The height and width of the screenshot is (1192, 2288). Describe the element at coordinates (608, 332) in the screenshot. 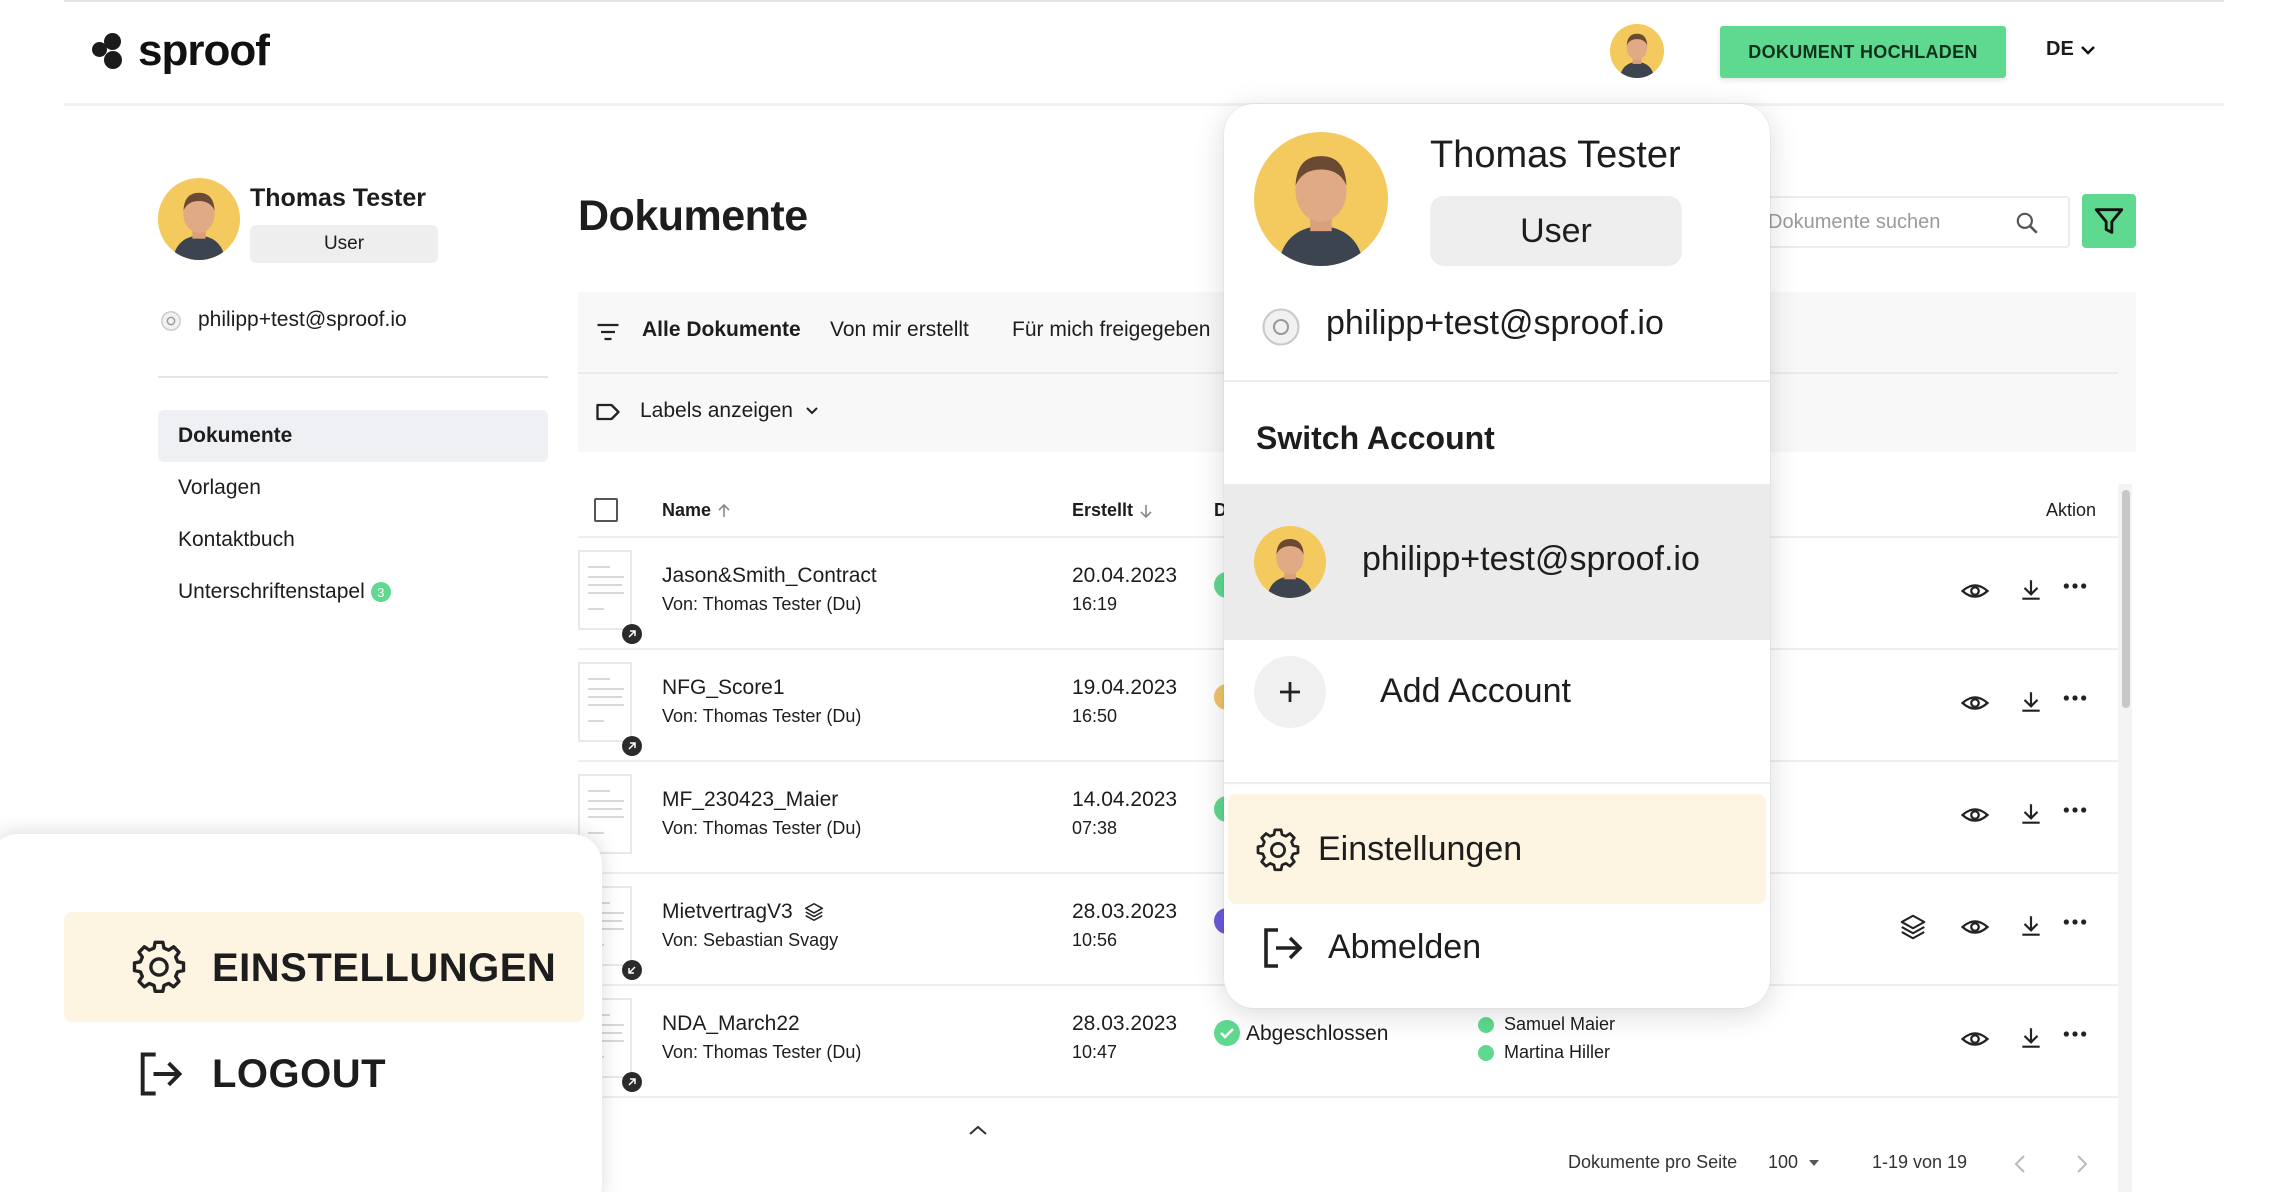

I see `sort-lines-icon` at that location.